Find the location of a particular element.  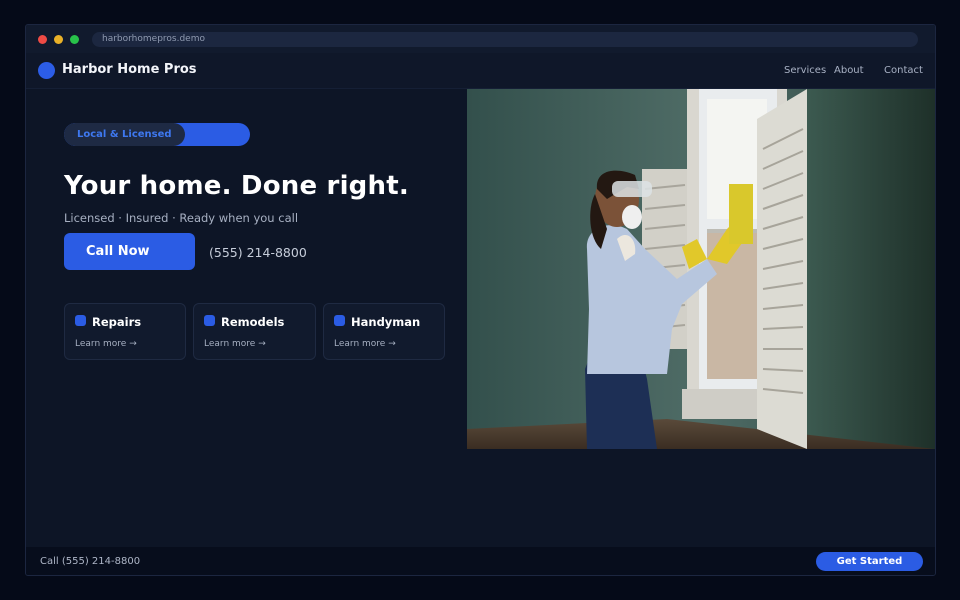

maximize-window-button is located at coordinates (74, 39).